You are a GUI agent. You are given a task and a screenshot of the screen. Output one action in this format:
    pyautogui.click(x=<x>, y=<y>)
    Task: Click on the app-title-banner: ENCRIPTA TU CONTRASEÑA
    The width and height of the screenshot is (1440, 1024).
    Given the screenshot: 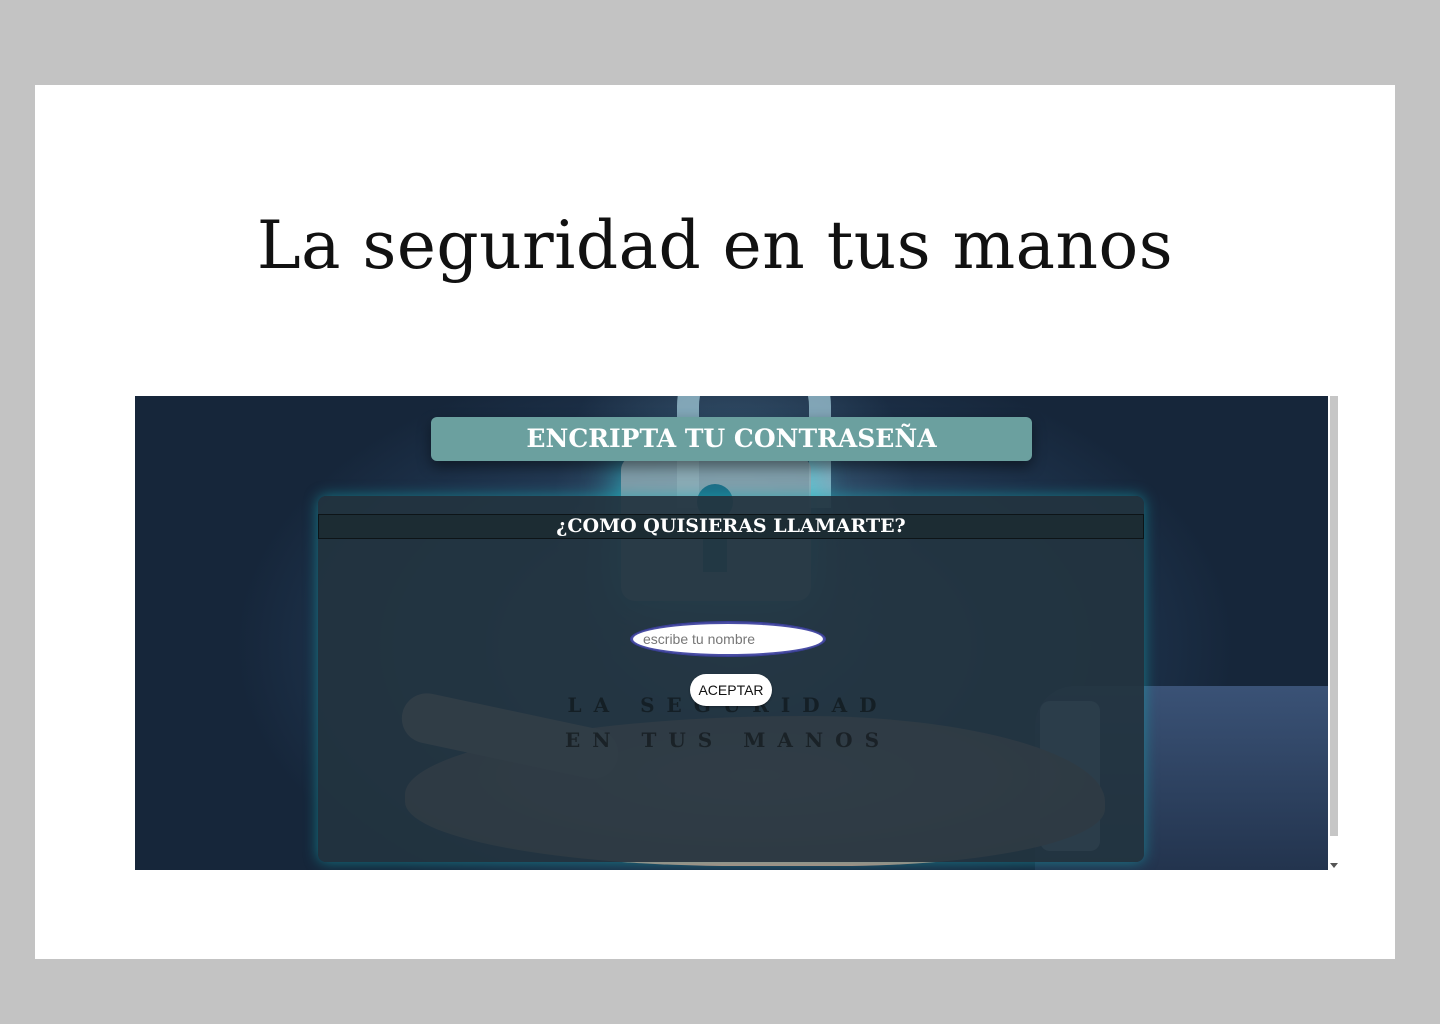 What is the action you would take?
    pyautogui.click(x=731, y=439)
    